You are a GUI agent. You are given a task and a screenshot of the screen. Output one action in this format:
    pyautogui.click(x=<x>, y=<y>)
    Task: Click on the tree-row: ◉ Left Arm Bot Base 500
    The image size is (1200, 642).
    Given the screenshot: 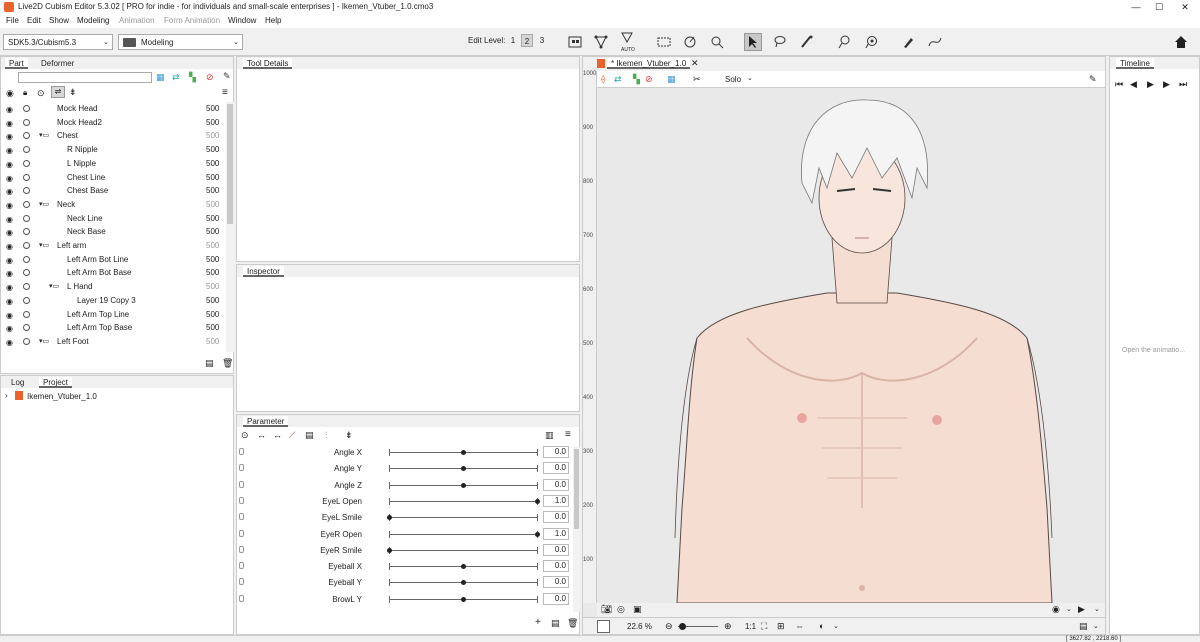 What is the action you would take?
    pyautogui.click(x=113, y=273)
    